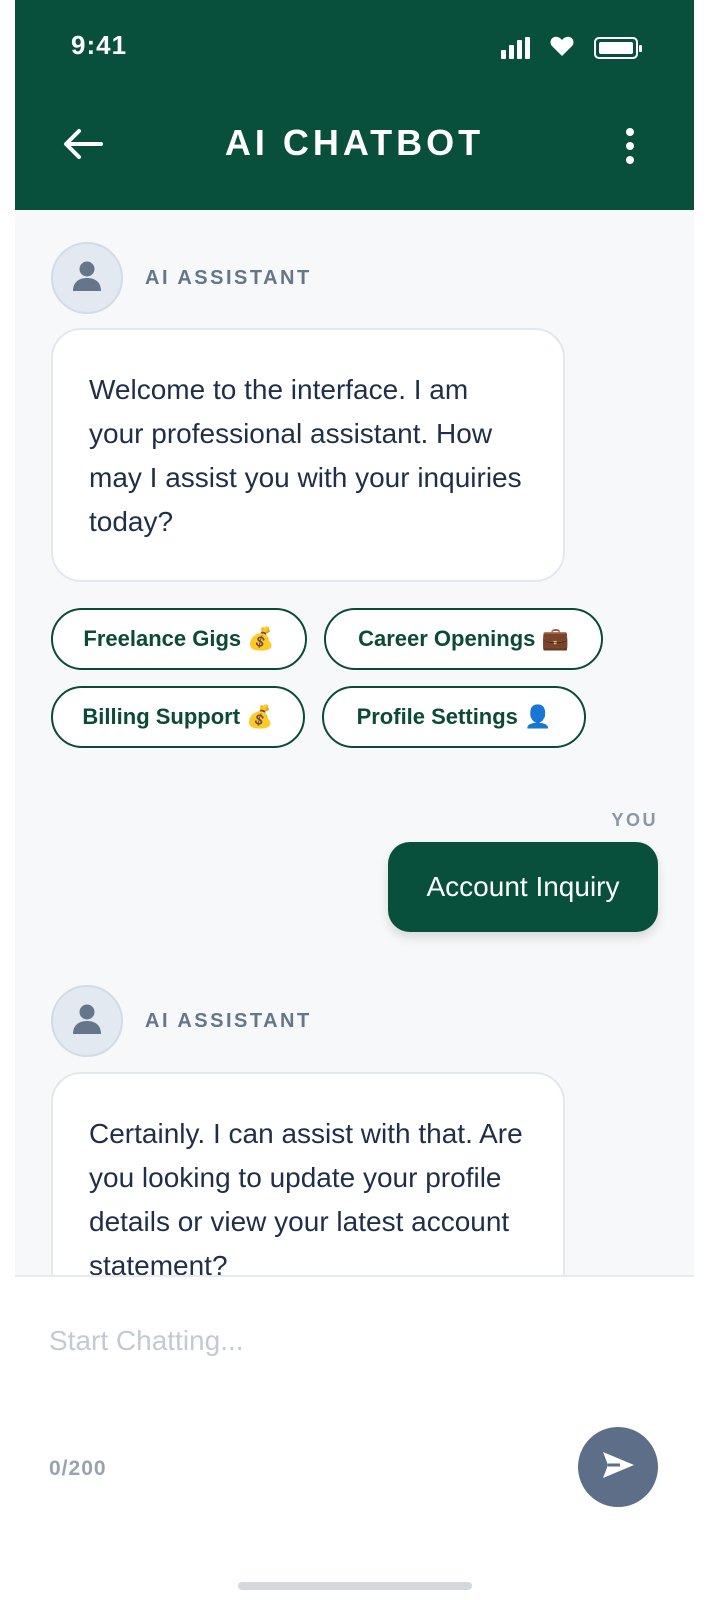 This screenshot has width=706, height=1600. Describe the element at coordinates (523, 887) in the screenshot. I see `user-message-bubble: Account Inquiry` at that location.